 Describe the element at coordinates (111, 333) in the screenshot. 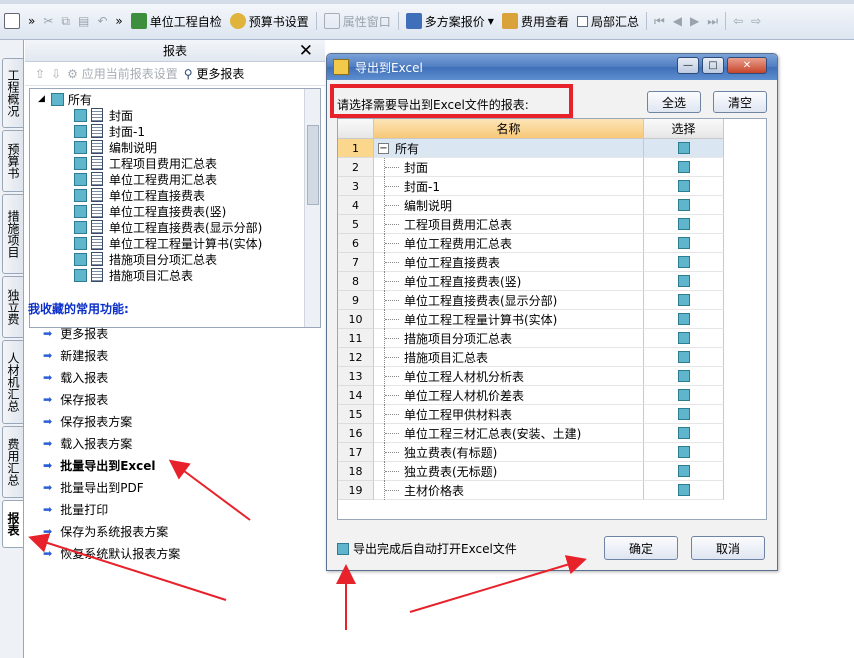

I see `favorite-item: ➡ 更多报表` at that location.